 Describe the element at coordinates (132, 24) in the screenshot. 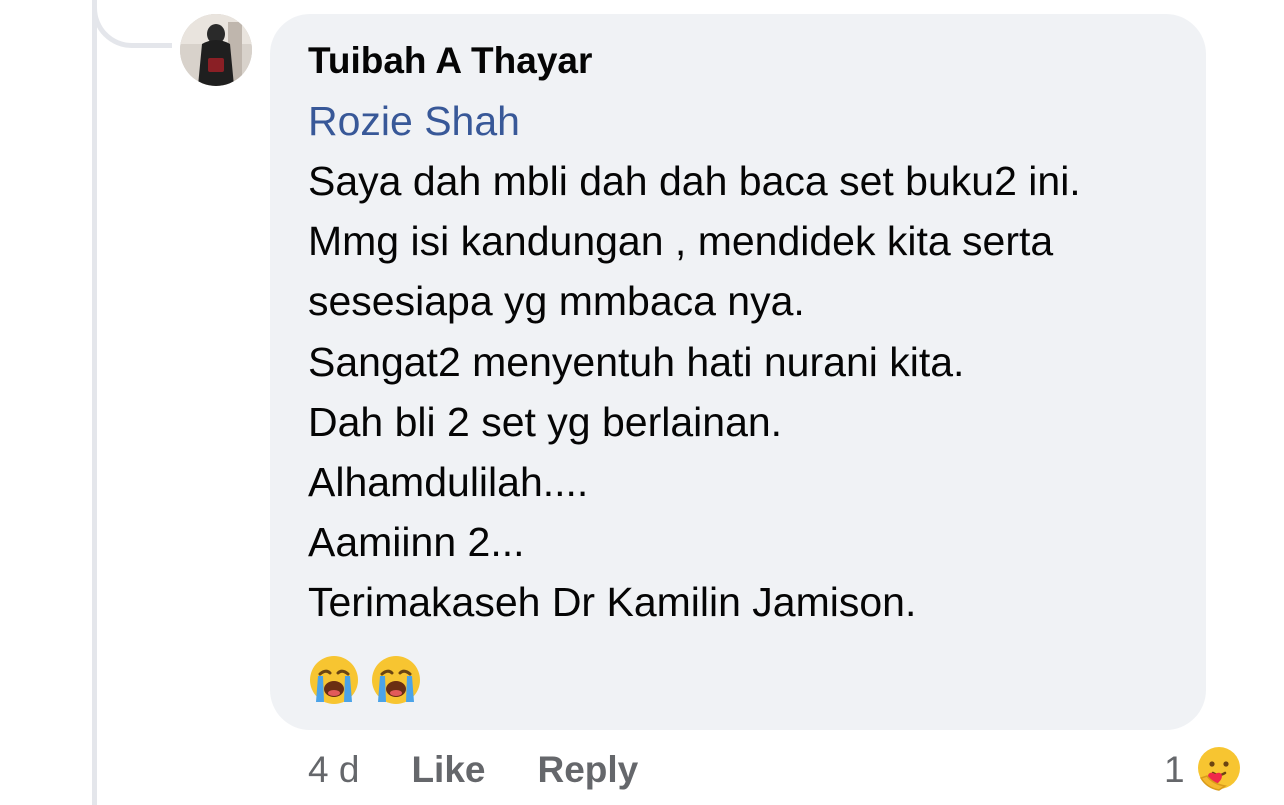

I see `thread-connector` at that location.